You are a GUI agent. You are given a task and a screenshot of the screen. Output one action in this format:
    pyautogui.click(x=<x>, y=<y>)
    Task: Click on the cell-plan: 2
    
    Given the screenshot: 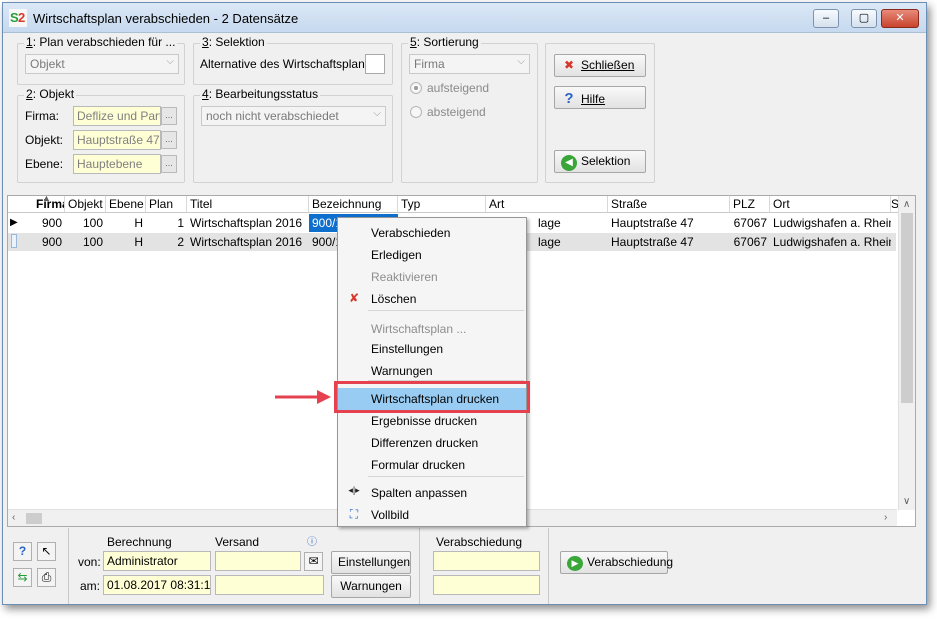 What is the action you would take?
    pyautogui.click(x=166, y=242)
    